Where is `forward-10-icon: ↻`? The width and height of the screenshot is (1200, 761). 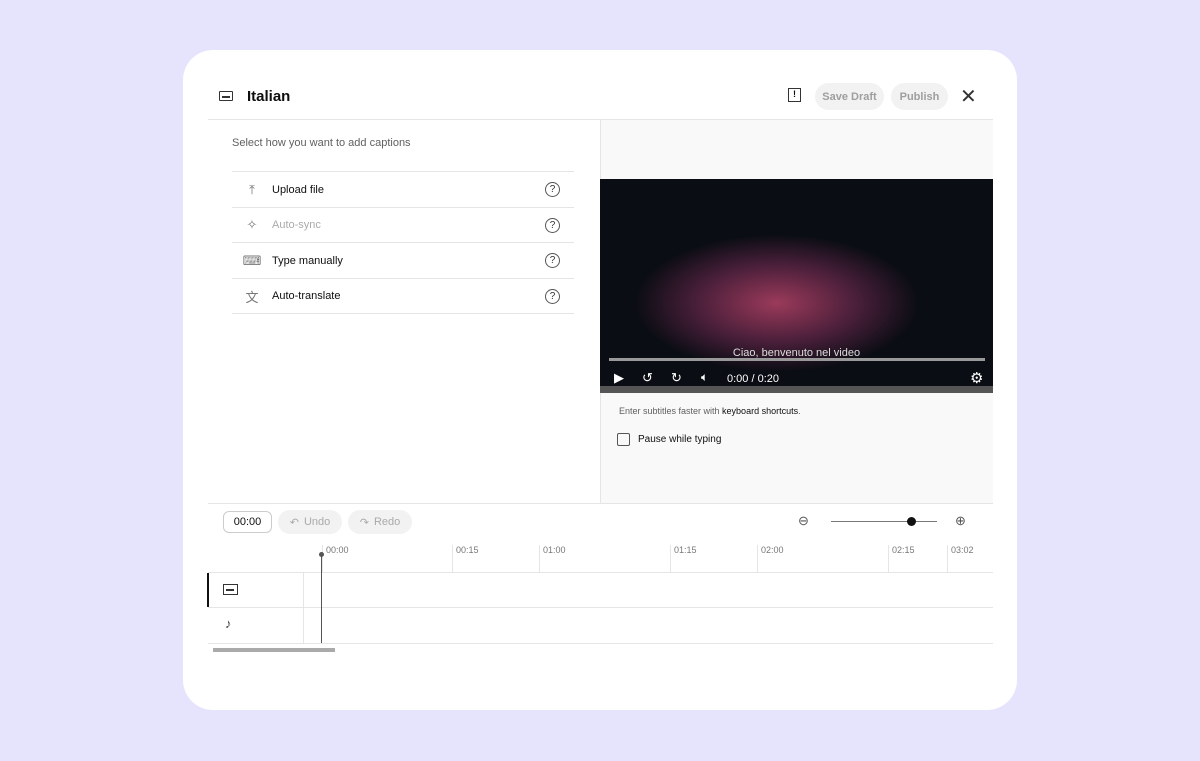
forward-10-icon: ↻ is located at coordinates (676, 378).